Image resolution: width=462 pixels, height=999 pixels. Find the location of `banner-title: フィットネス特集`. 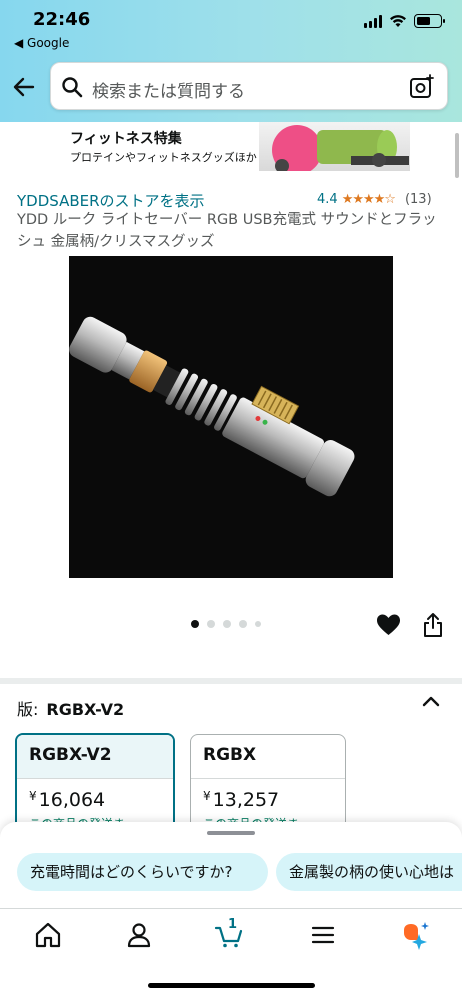

banner-title: フィットネス特集 is located at coordinates (126, 139).